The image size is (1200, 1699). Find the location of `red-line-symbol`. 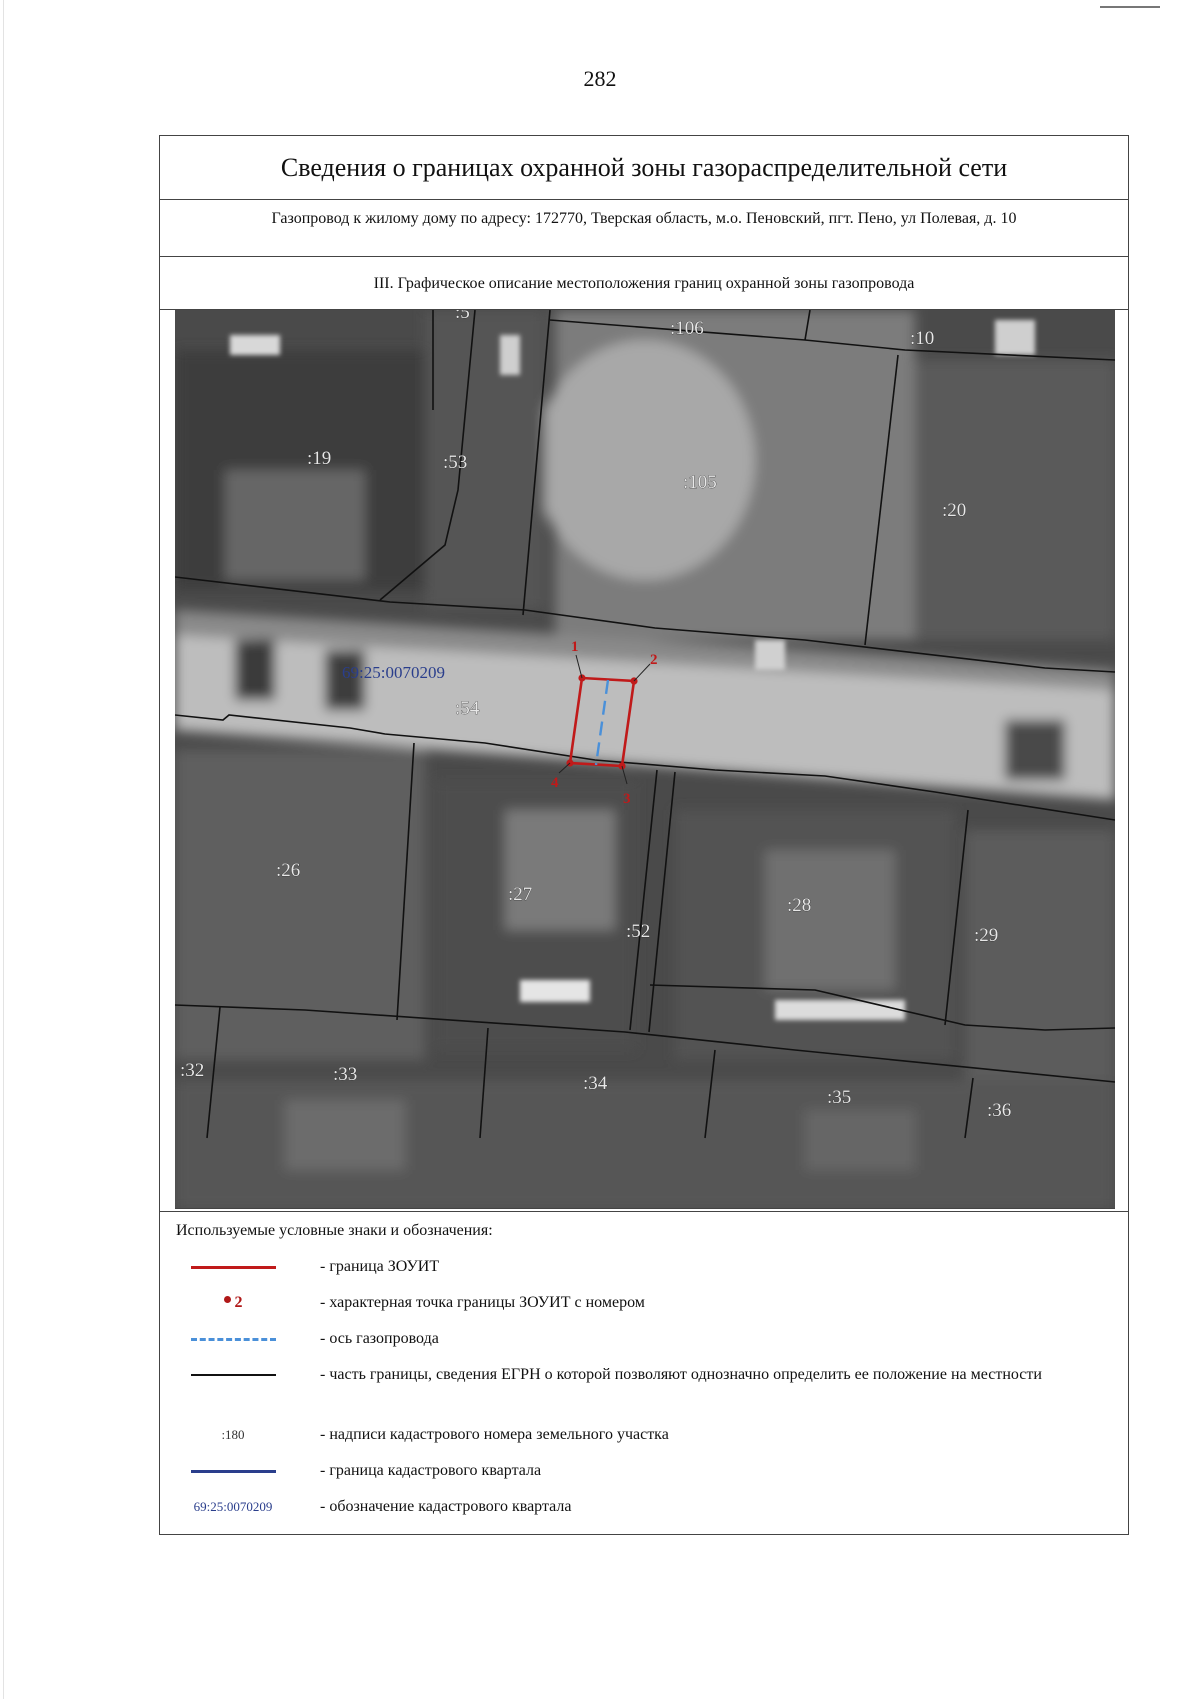

red-line-symbol is located at coordinates (233, 1267).